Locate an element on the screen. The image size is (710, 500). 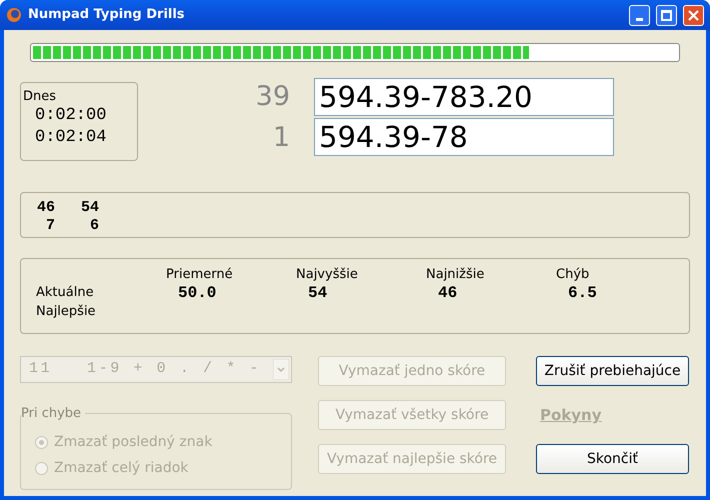
close-button is located at coordinates (693, 15).